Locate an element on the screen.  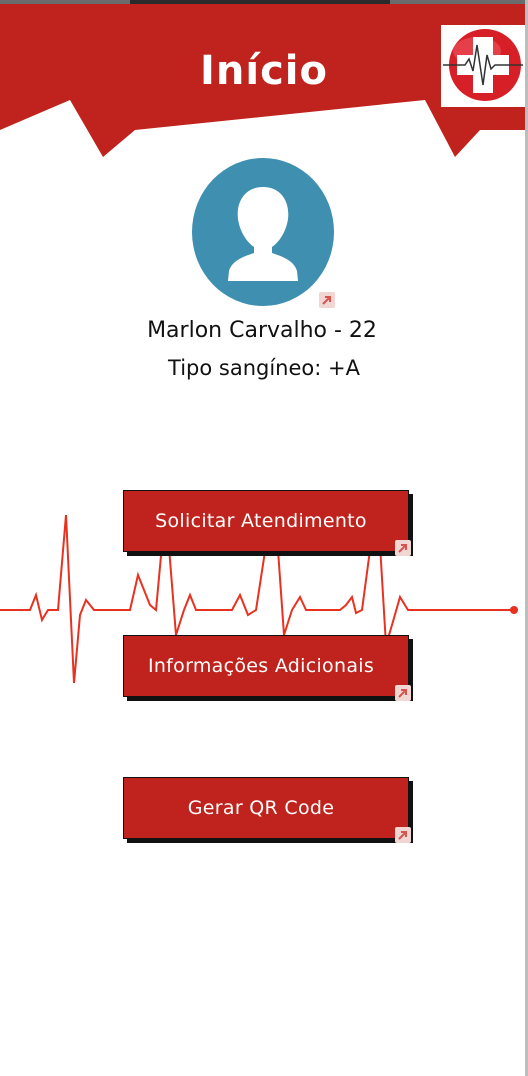
additional-info-button: Informações Adicionais is located at coordinates (267, 668).